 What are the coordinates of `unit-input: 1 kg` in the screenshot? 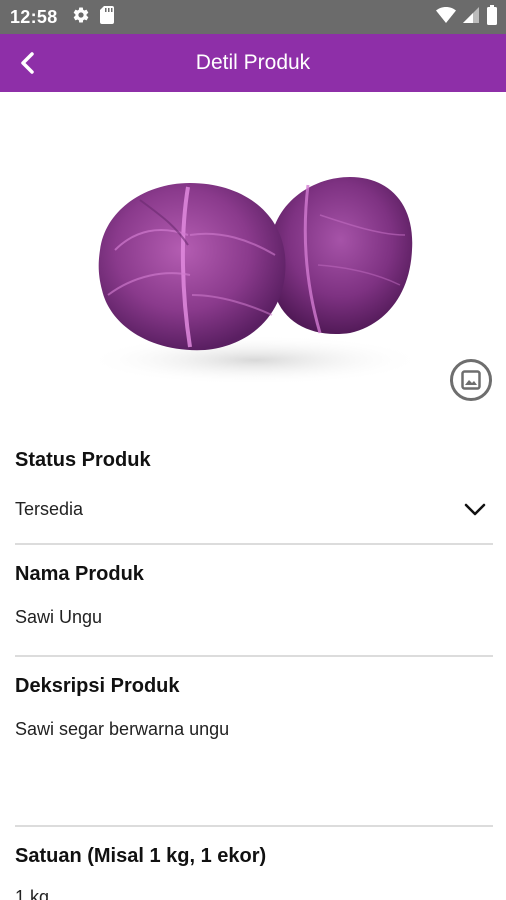 It's located at (254, 892).